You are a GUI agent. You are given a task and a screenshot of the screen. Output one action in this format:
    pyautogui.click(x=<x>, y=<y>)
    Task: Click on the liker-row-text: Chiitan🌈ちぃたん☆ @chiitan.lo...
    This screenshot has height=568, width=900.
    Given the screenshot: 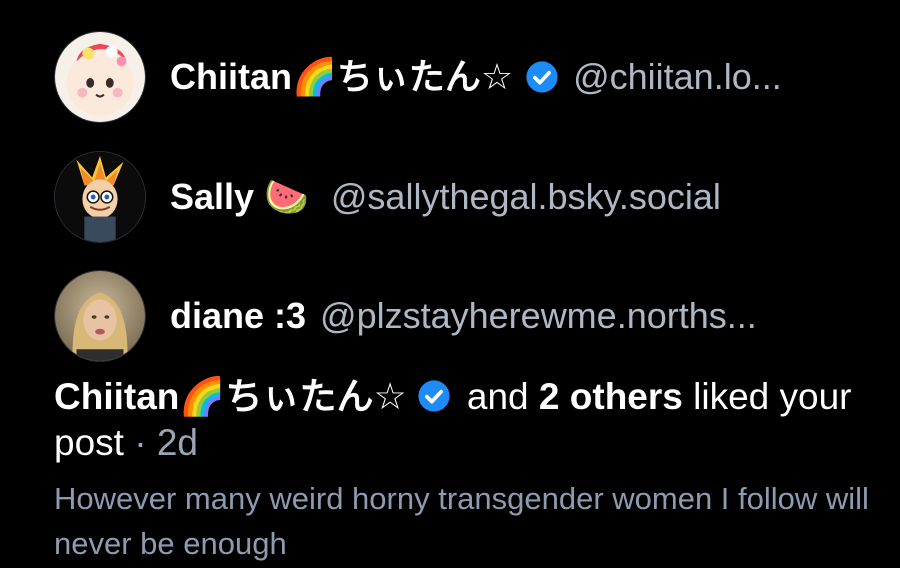 What is the action you would take?
    pyautogui.click(x=515, y=77)
    